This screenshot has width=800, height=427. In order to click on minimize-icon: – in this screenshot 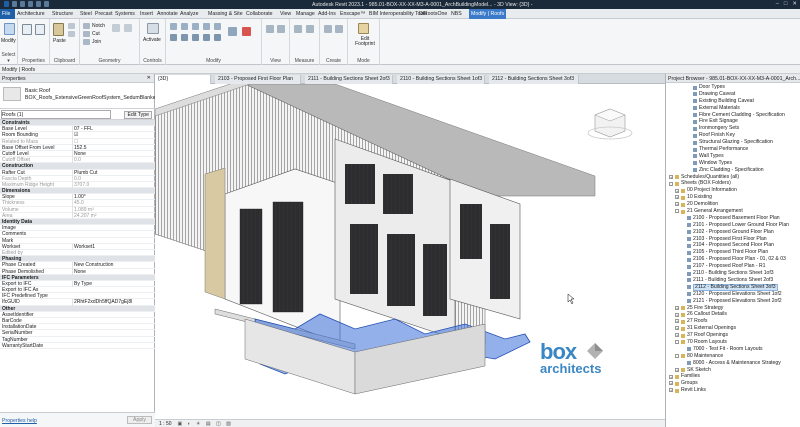, I will do `click(777, 4)`.